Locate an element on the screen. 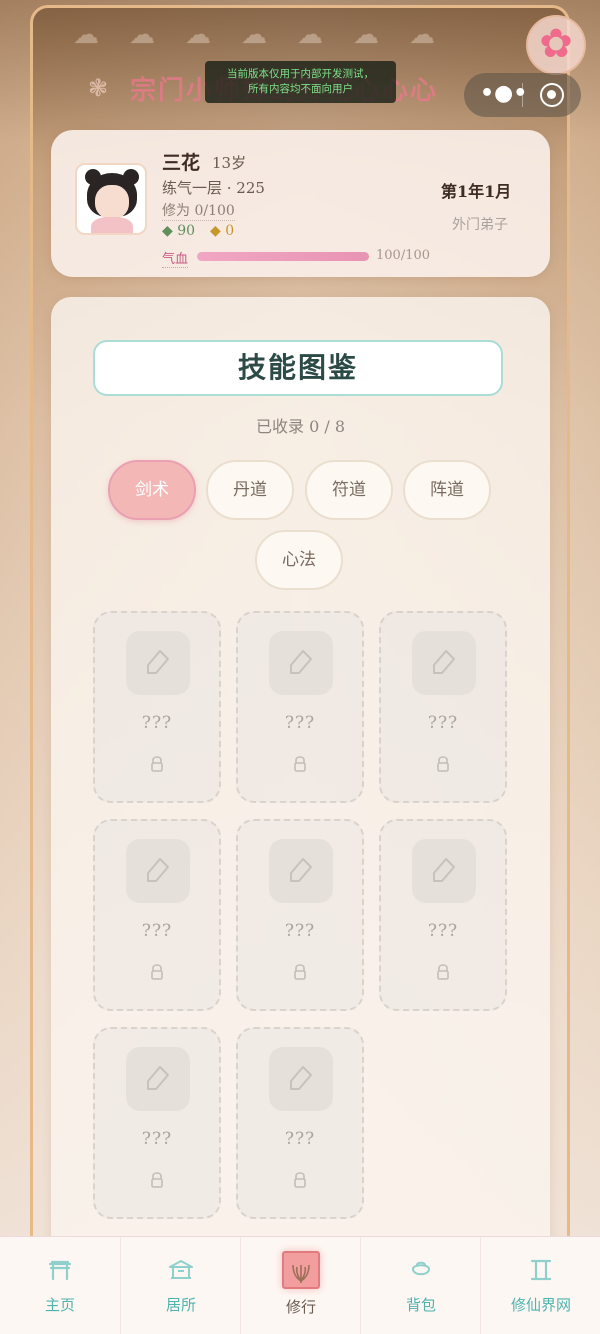 This screenshot has height=1334, width=600. green-diamond-icon: ◆ is located at coordinates (167, 231).